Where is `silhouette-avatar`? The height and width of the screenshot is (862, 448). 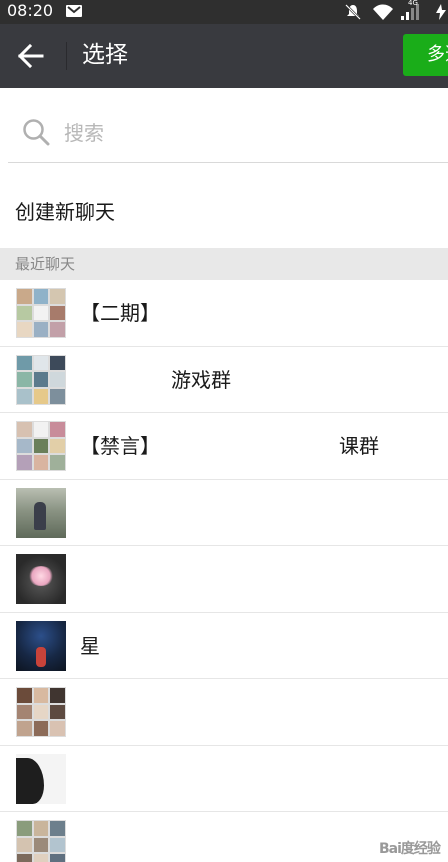 silhouette-avatar is located at coordinates (41, 778).